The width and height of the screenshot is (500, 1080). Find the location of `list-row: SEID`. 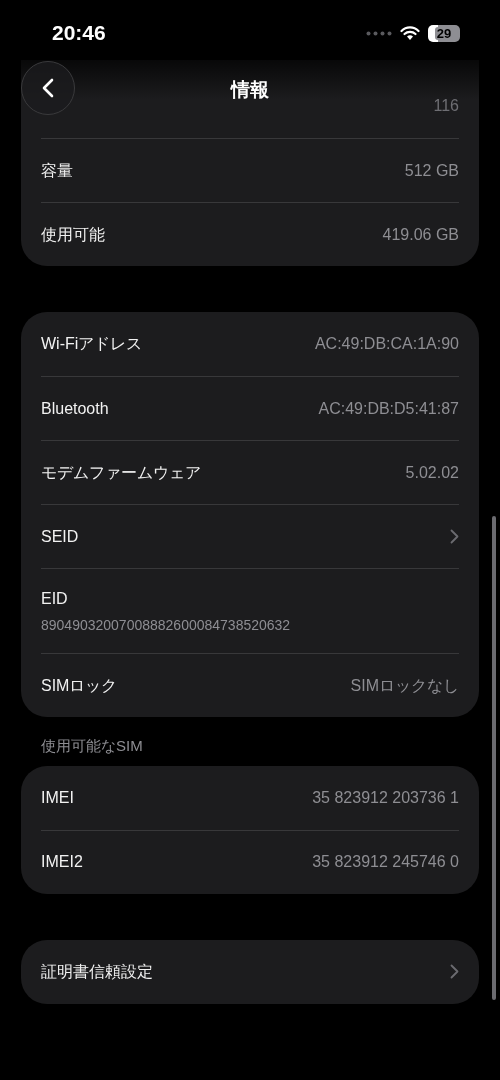

list-row: SEID is located at coordinates (250, 536).